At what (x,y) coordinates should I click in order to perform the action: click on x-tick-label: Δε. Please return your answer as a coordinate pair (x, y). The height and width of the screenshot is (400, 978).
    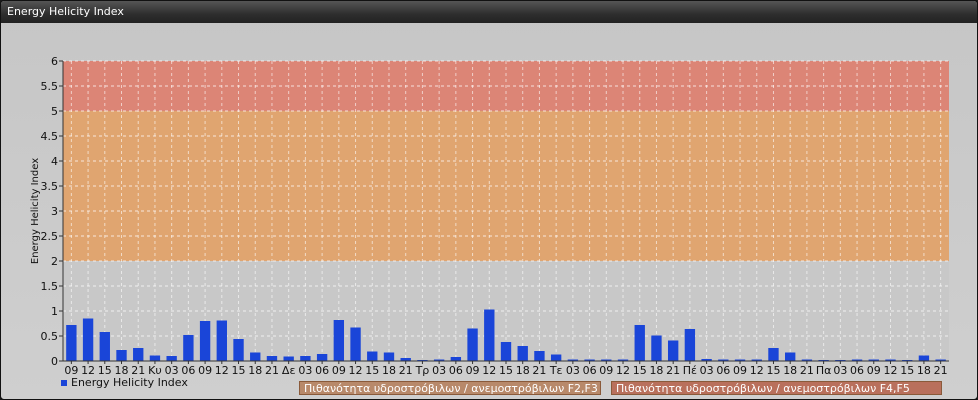
    Looking at the image, I should click on (289, 370).